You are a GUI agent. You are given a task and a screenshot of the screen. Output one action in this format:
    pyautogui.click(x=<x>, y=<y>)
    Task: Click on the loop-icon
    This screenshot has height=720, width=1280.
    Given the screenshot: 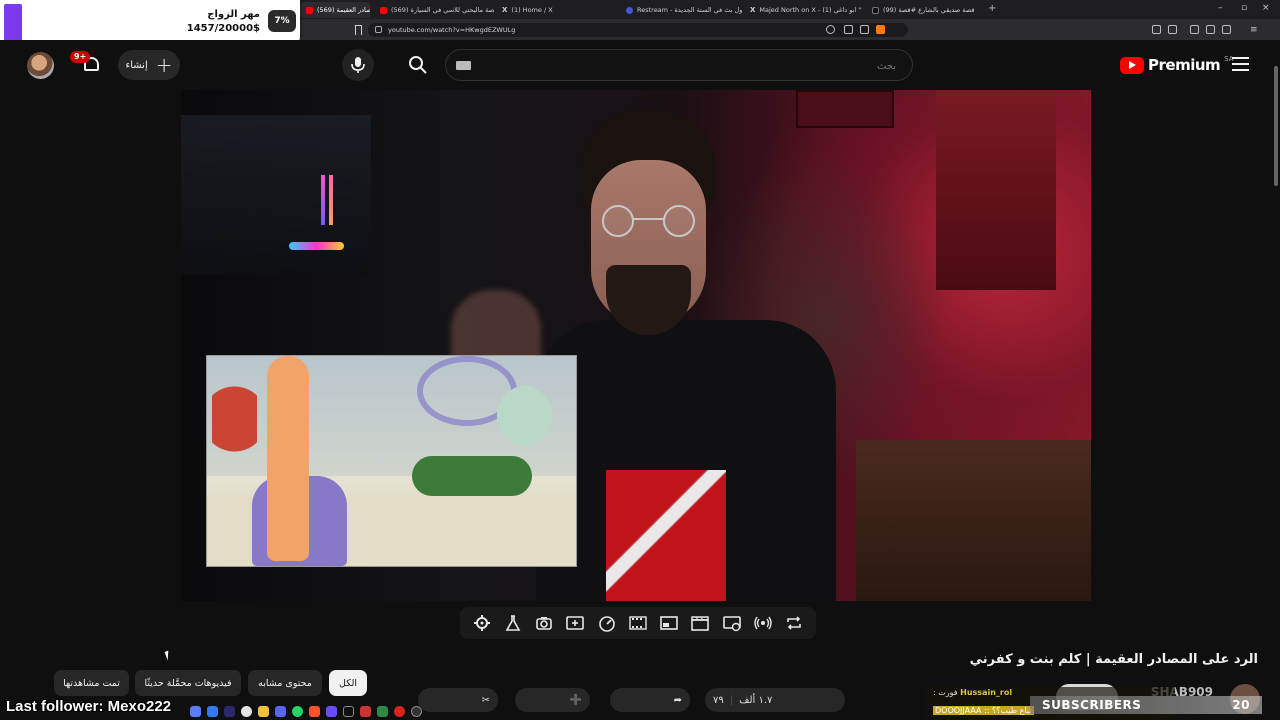 What is the action you would take?
    pyautogui.click(x=794, y=623)
    